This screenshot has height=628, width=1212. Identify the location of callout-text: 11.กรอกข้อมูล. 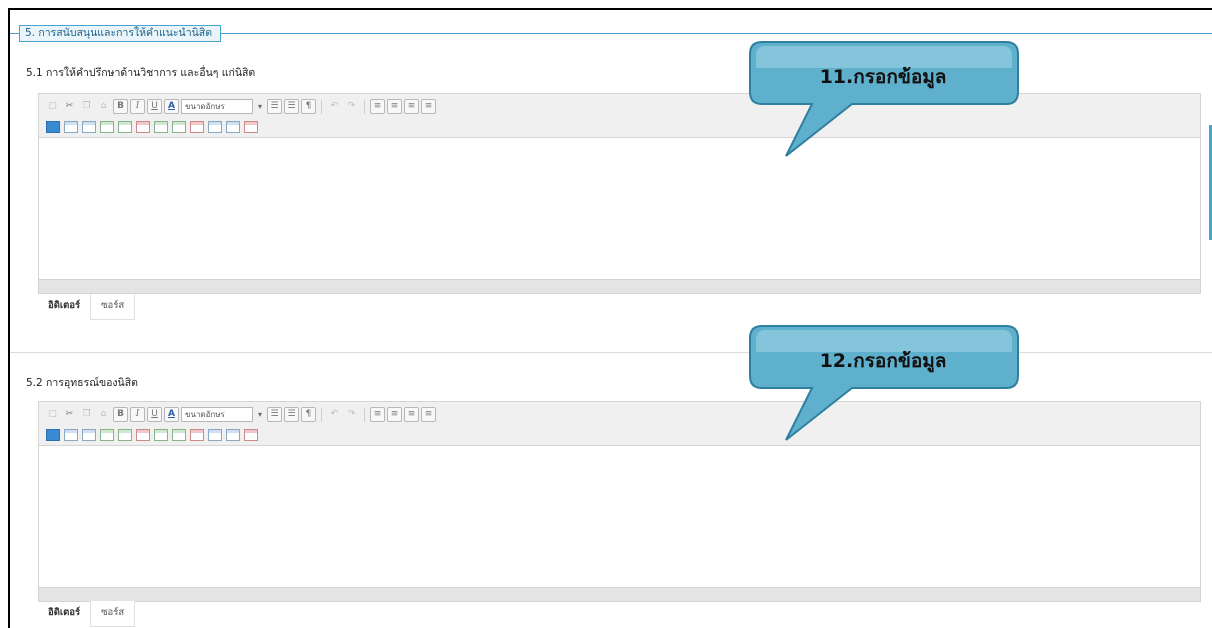
(883, 77).